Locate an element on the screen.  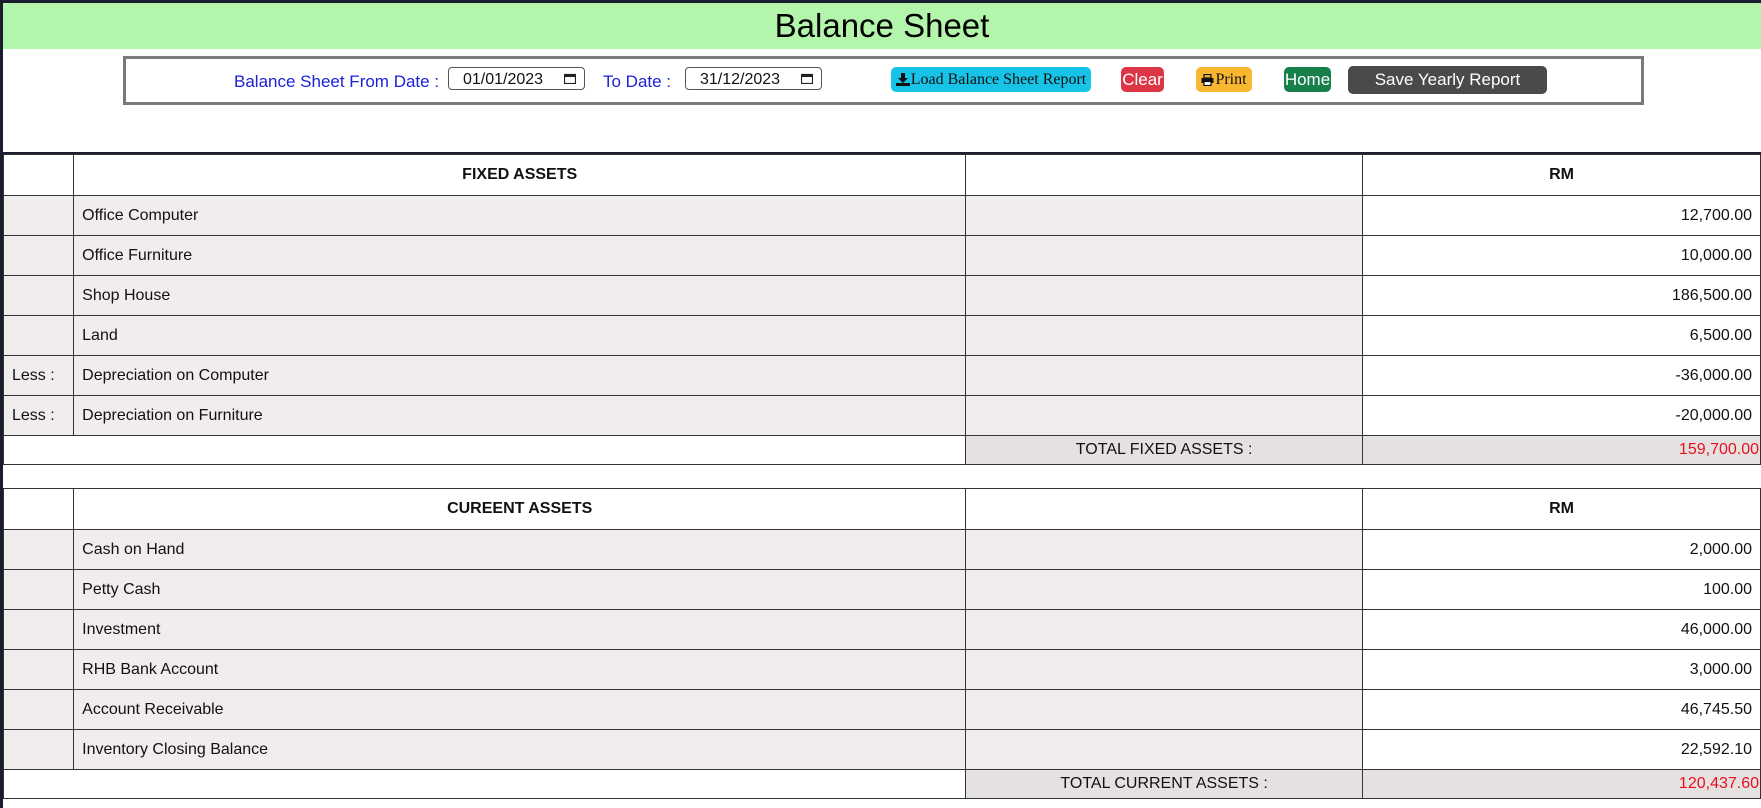
table-row: Office Furniture 10,000.00 is located at coordinates (881, 255).